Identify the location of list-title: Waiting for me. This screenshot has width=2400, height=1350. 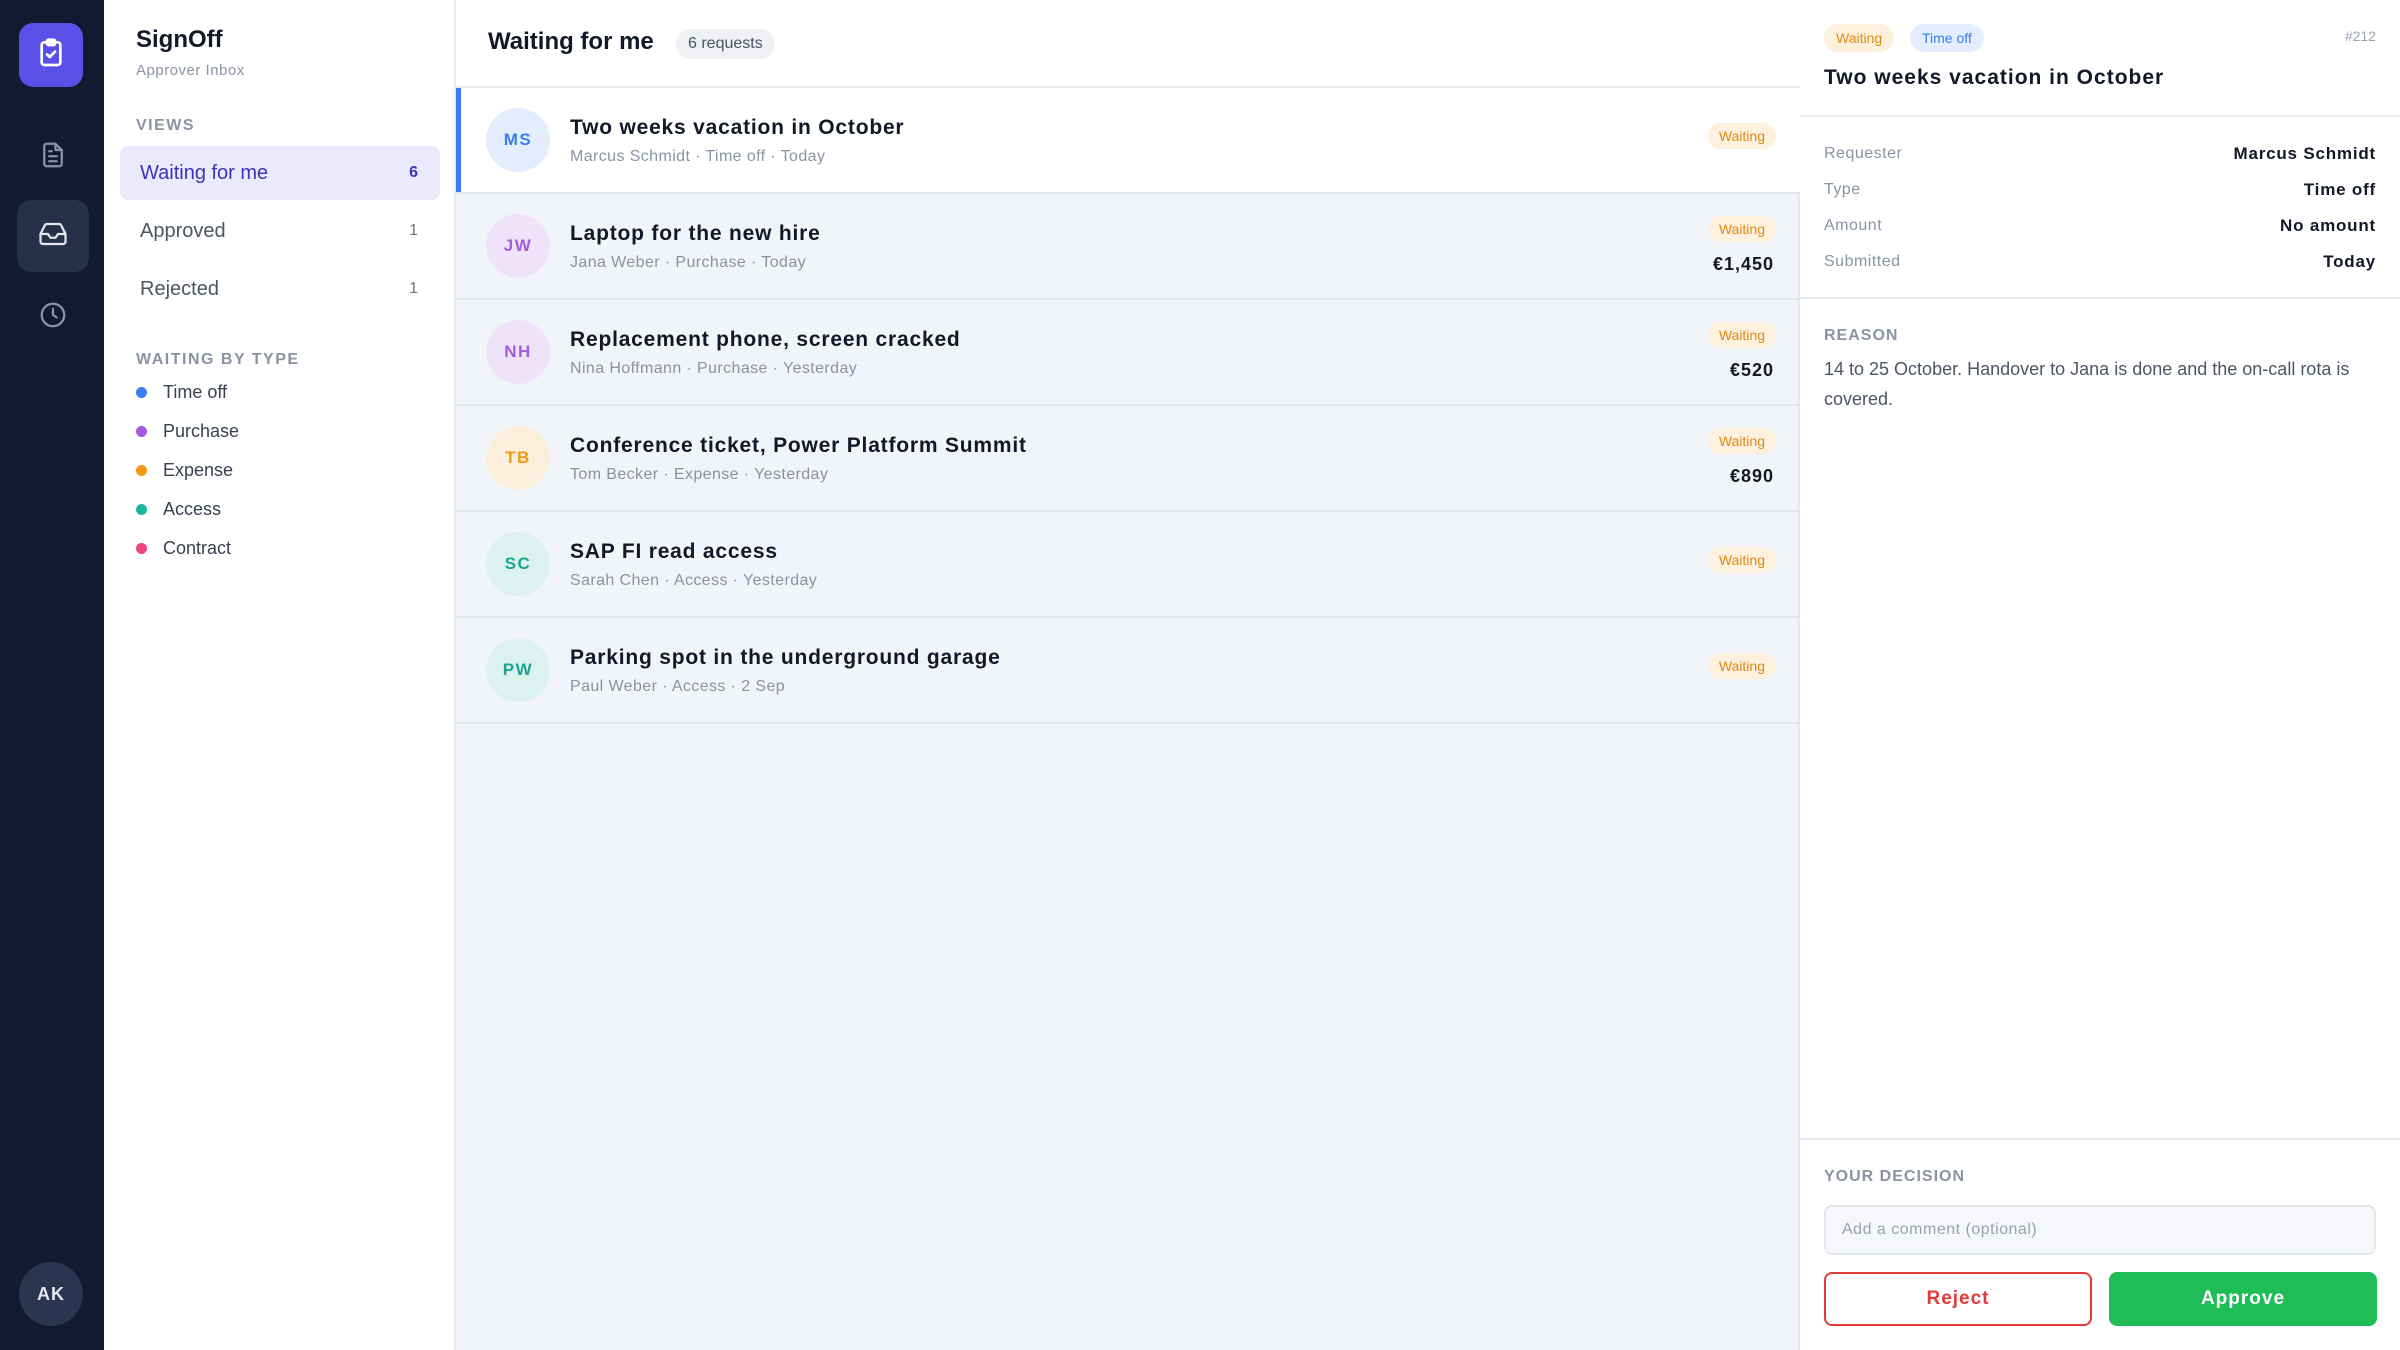
(571, 41).